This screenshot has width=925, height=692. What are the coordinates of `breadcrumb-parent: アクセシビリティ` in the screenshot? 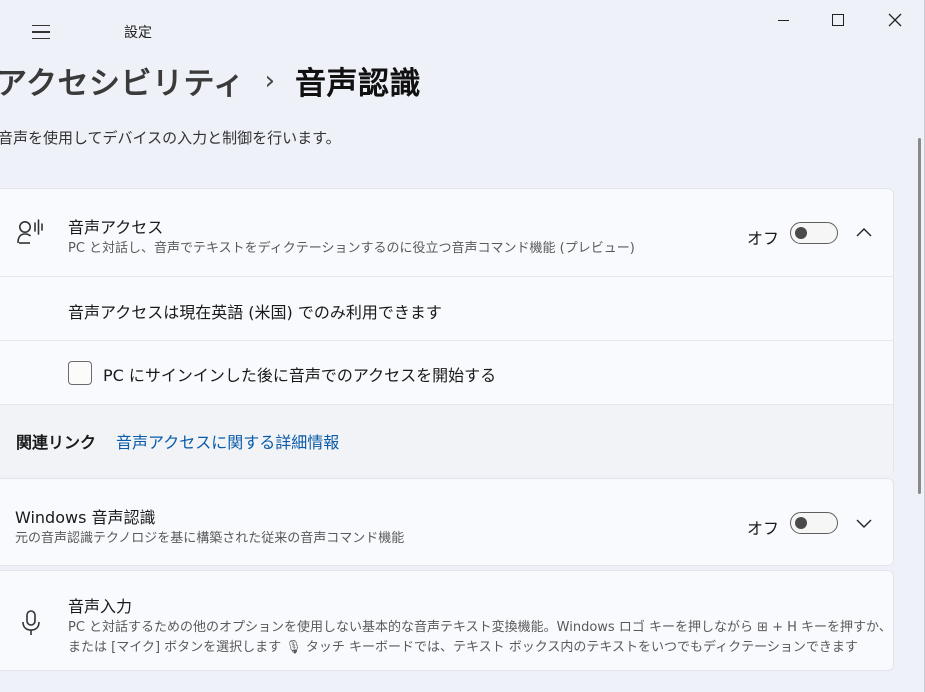 It's located at (122, 80).